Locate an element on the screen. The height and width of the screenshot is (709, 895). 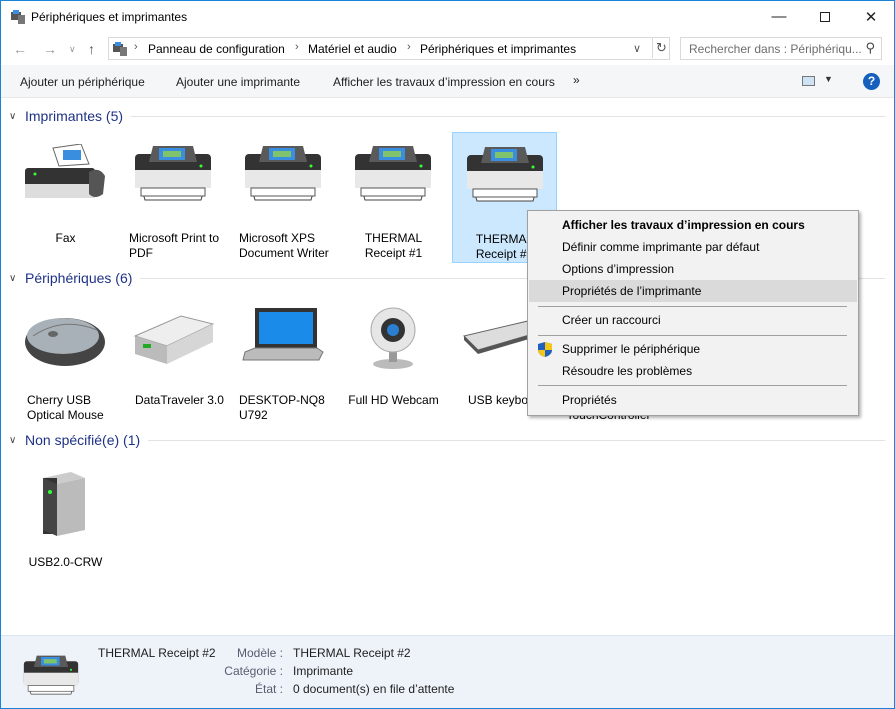
menu-item-print-options: Options d’impression is located at coordinates (693, 269).